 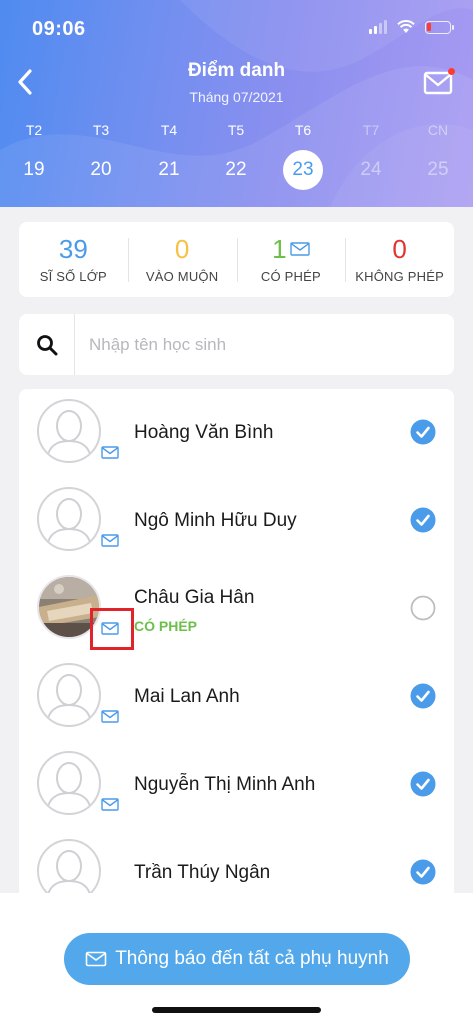 What do you see at coordinates (187, 696) in the screenshot?
I see `student-name: Mai Lan Anh` at bounding box center [187, 696].